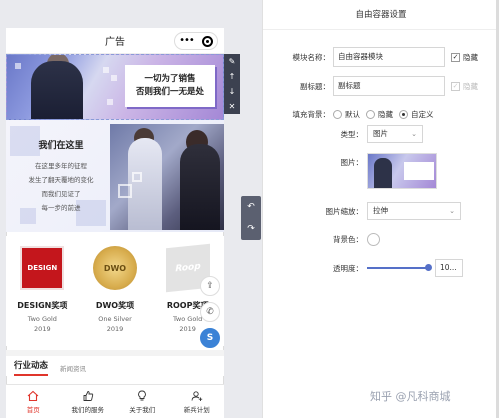 Image resolution: width=499 pixels, height=418 pixels. What do you see at coordinates (410, 396) in the screenshot?
I see `watermark: 知乎 @凡科商城` at bounding box center [410, 396].